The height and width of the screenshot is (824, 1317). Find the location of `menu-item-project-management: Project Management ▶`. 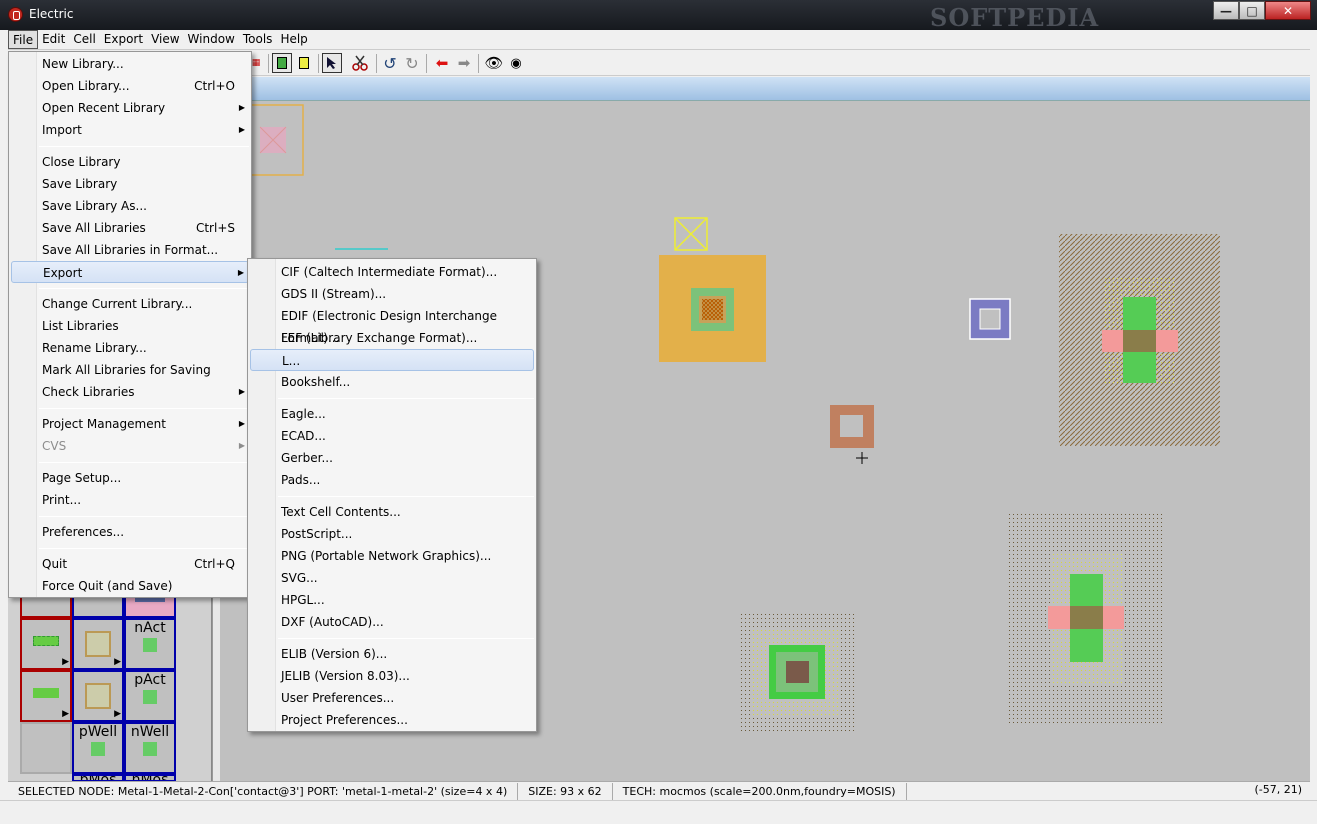

menu-item-project-management: Project Management ▶ is located at coordinates (130, 424).